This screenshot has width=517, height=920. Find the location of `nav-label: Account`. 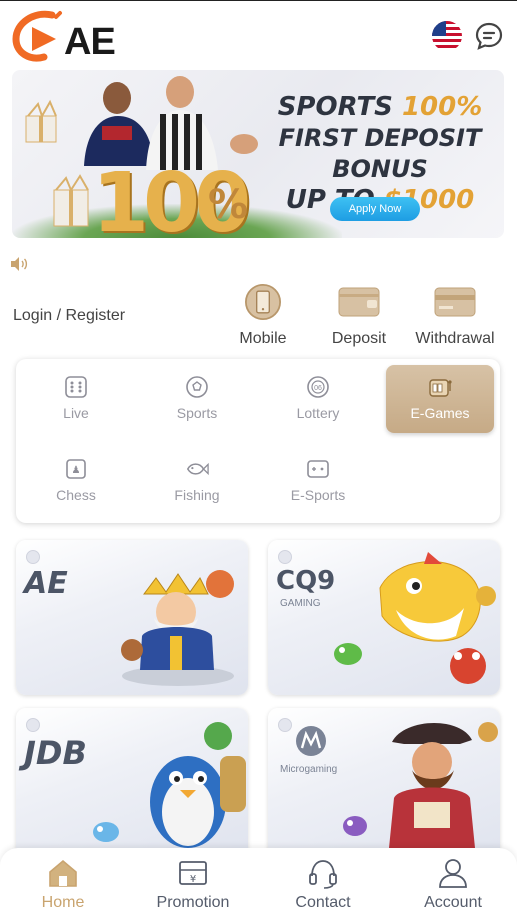

nav-label: Account is located at coordinates (453, 902).